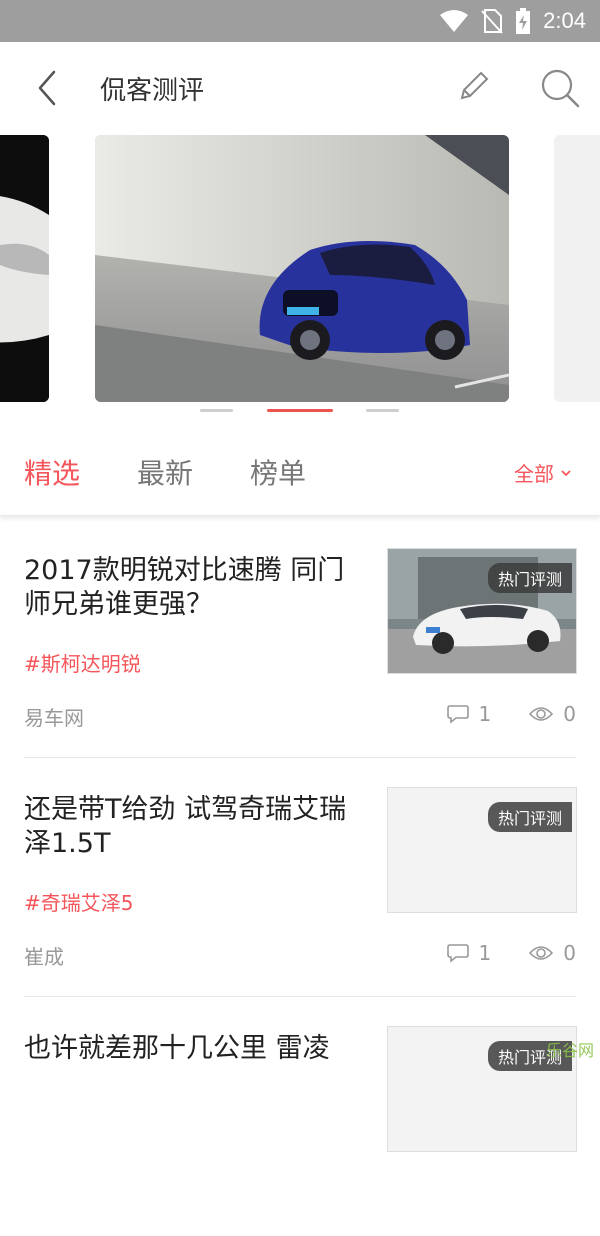  What do you see at coordinates (82, 662) in the screenshot?
I see `article-tag: #斯柯达明锐` at bounding box center [82, 662].